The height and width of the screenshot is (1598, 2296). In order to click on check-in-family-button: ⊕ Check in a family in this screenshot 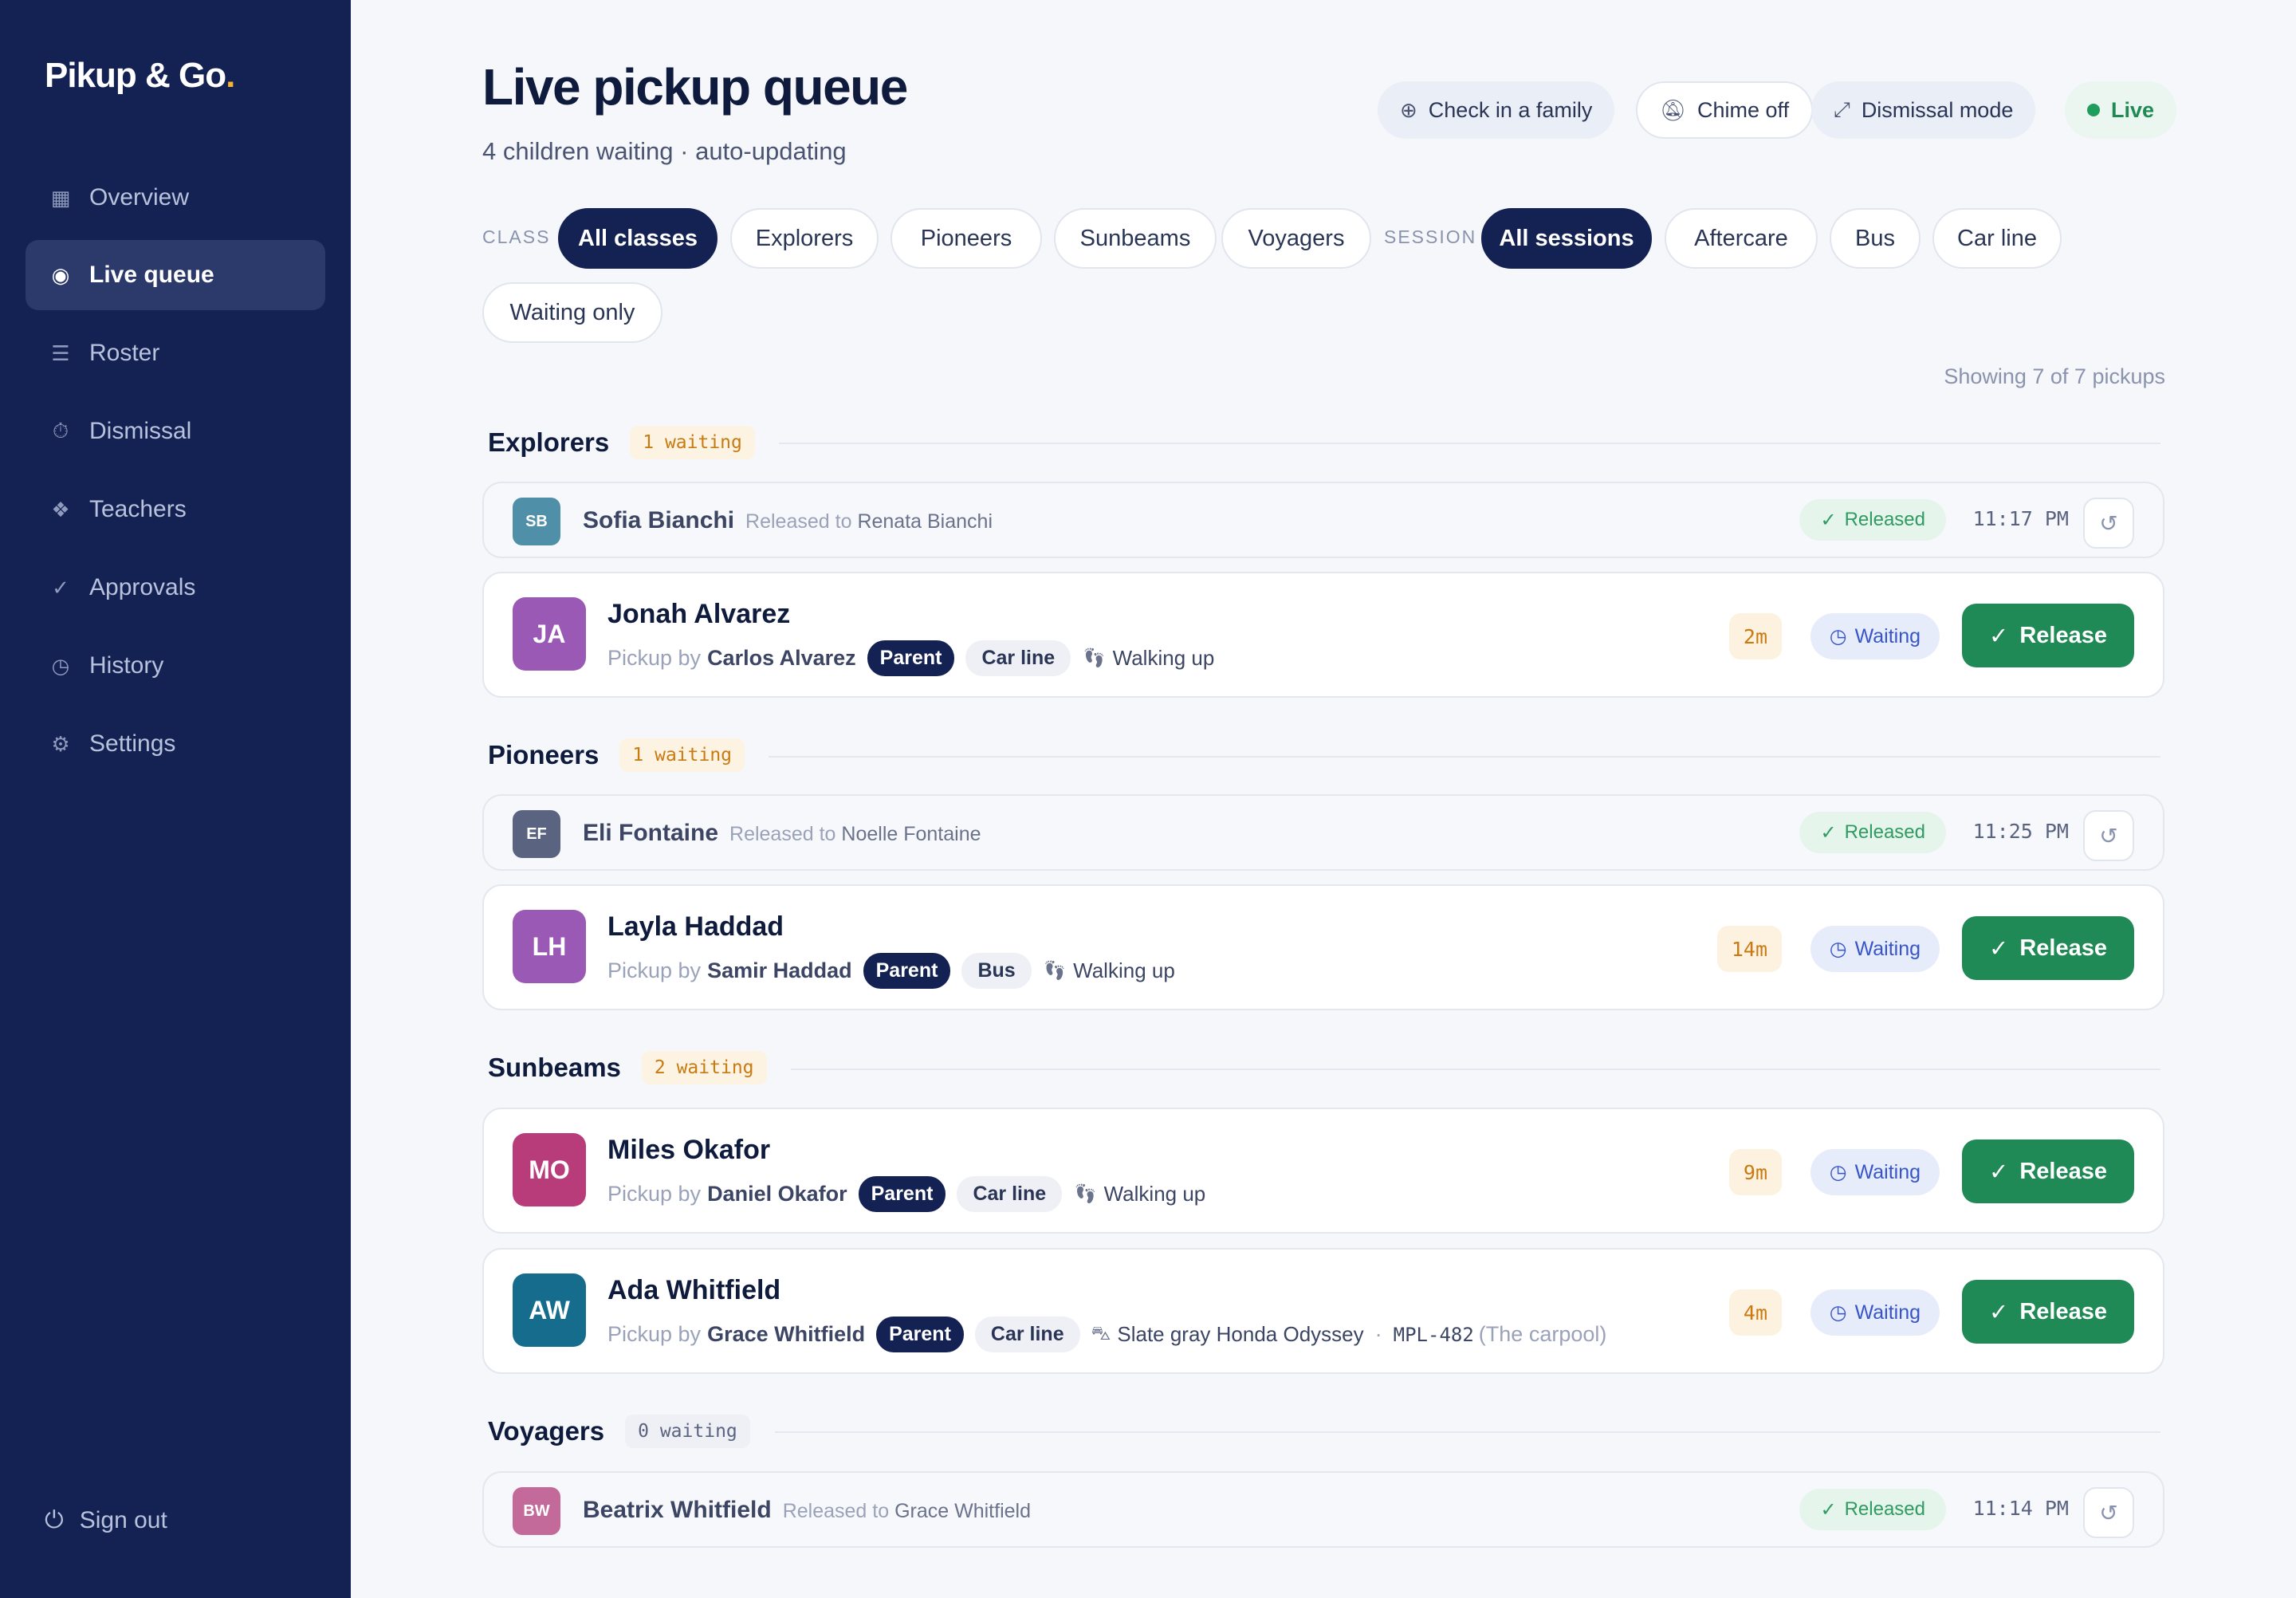, I will do `click(1496, 110)`.